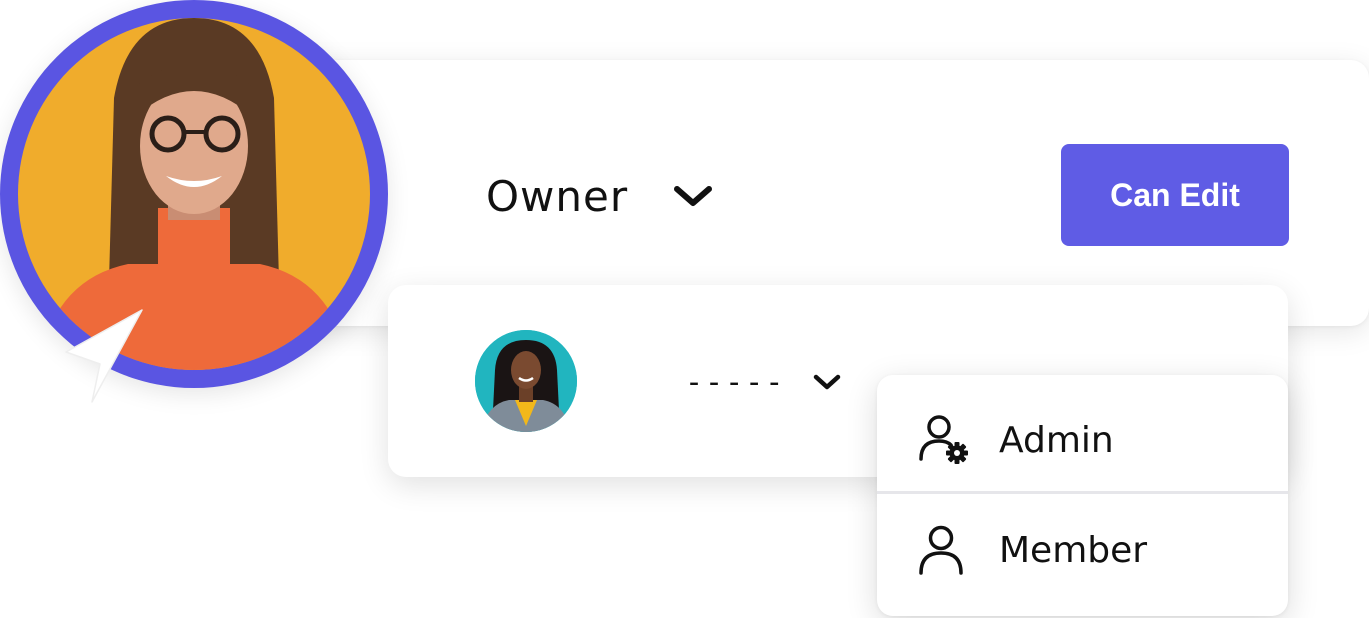 The width and height of the screenshot is (1369, 618). I want to click on menu-item-member: Member, so click(1082, 550).